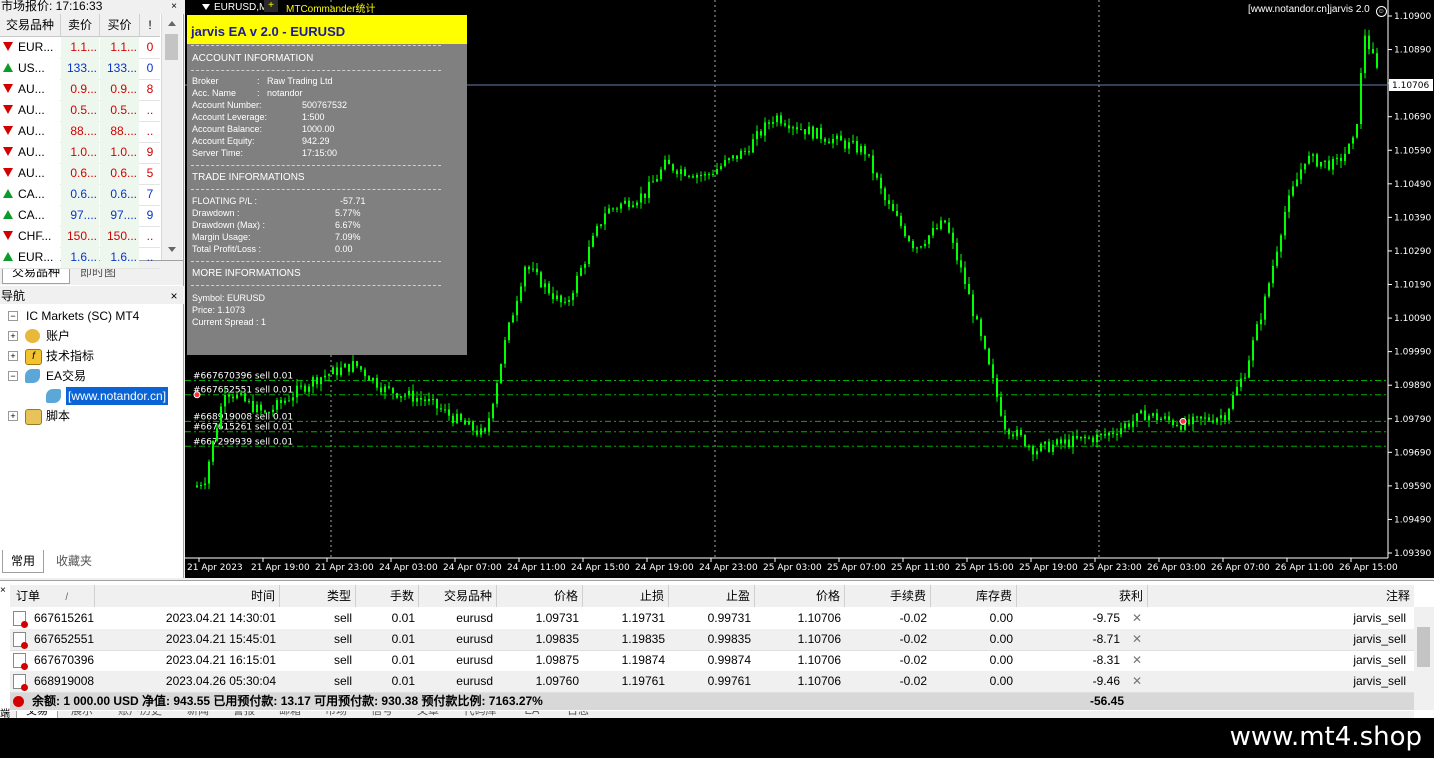 This screenshot has width=1434, height=758. What do you see at coordinates (171, 250) in the screenshot?
I see `scroll-down-icon` at bounding box center [171, 250].